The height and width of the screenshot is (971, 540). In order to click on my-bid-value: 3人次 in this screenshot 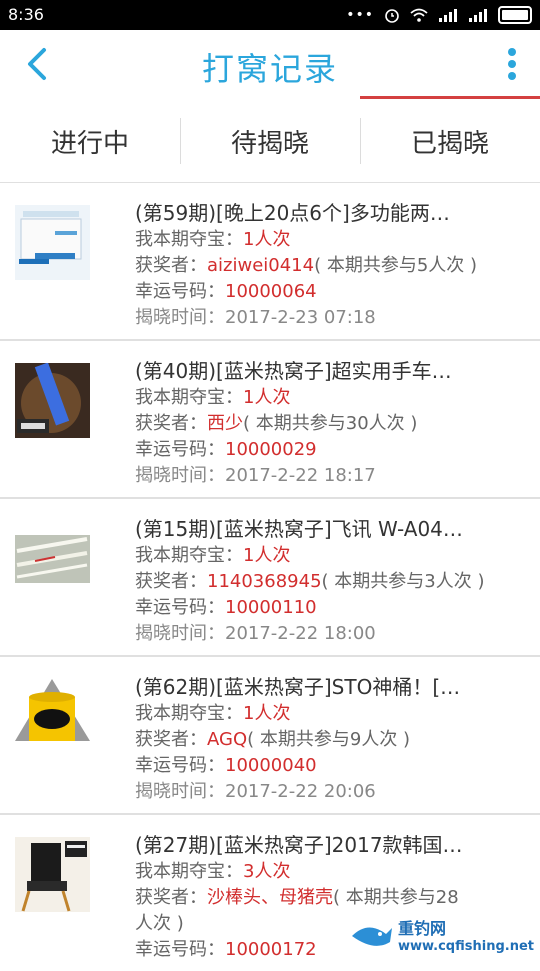, I will do `click(267, 871)`.